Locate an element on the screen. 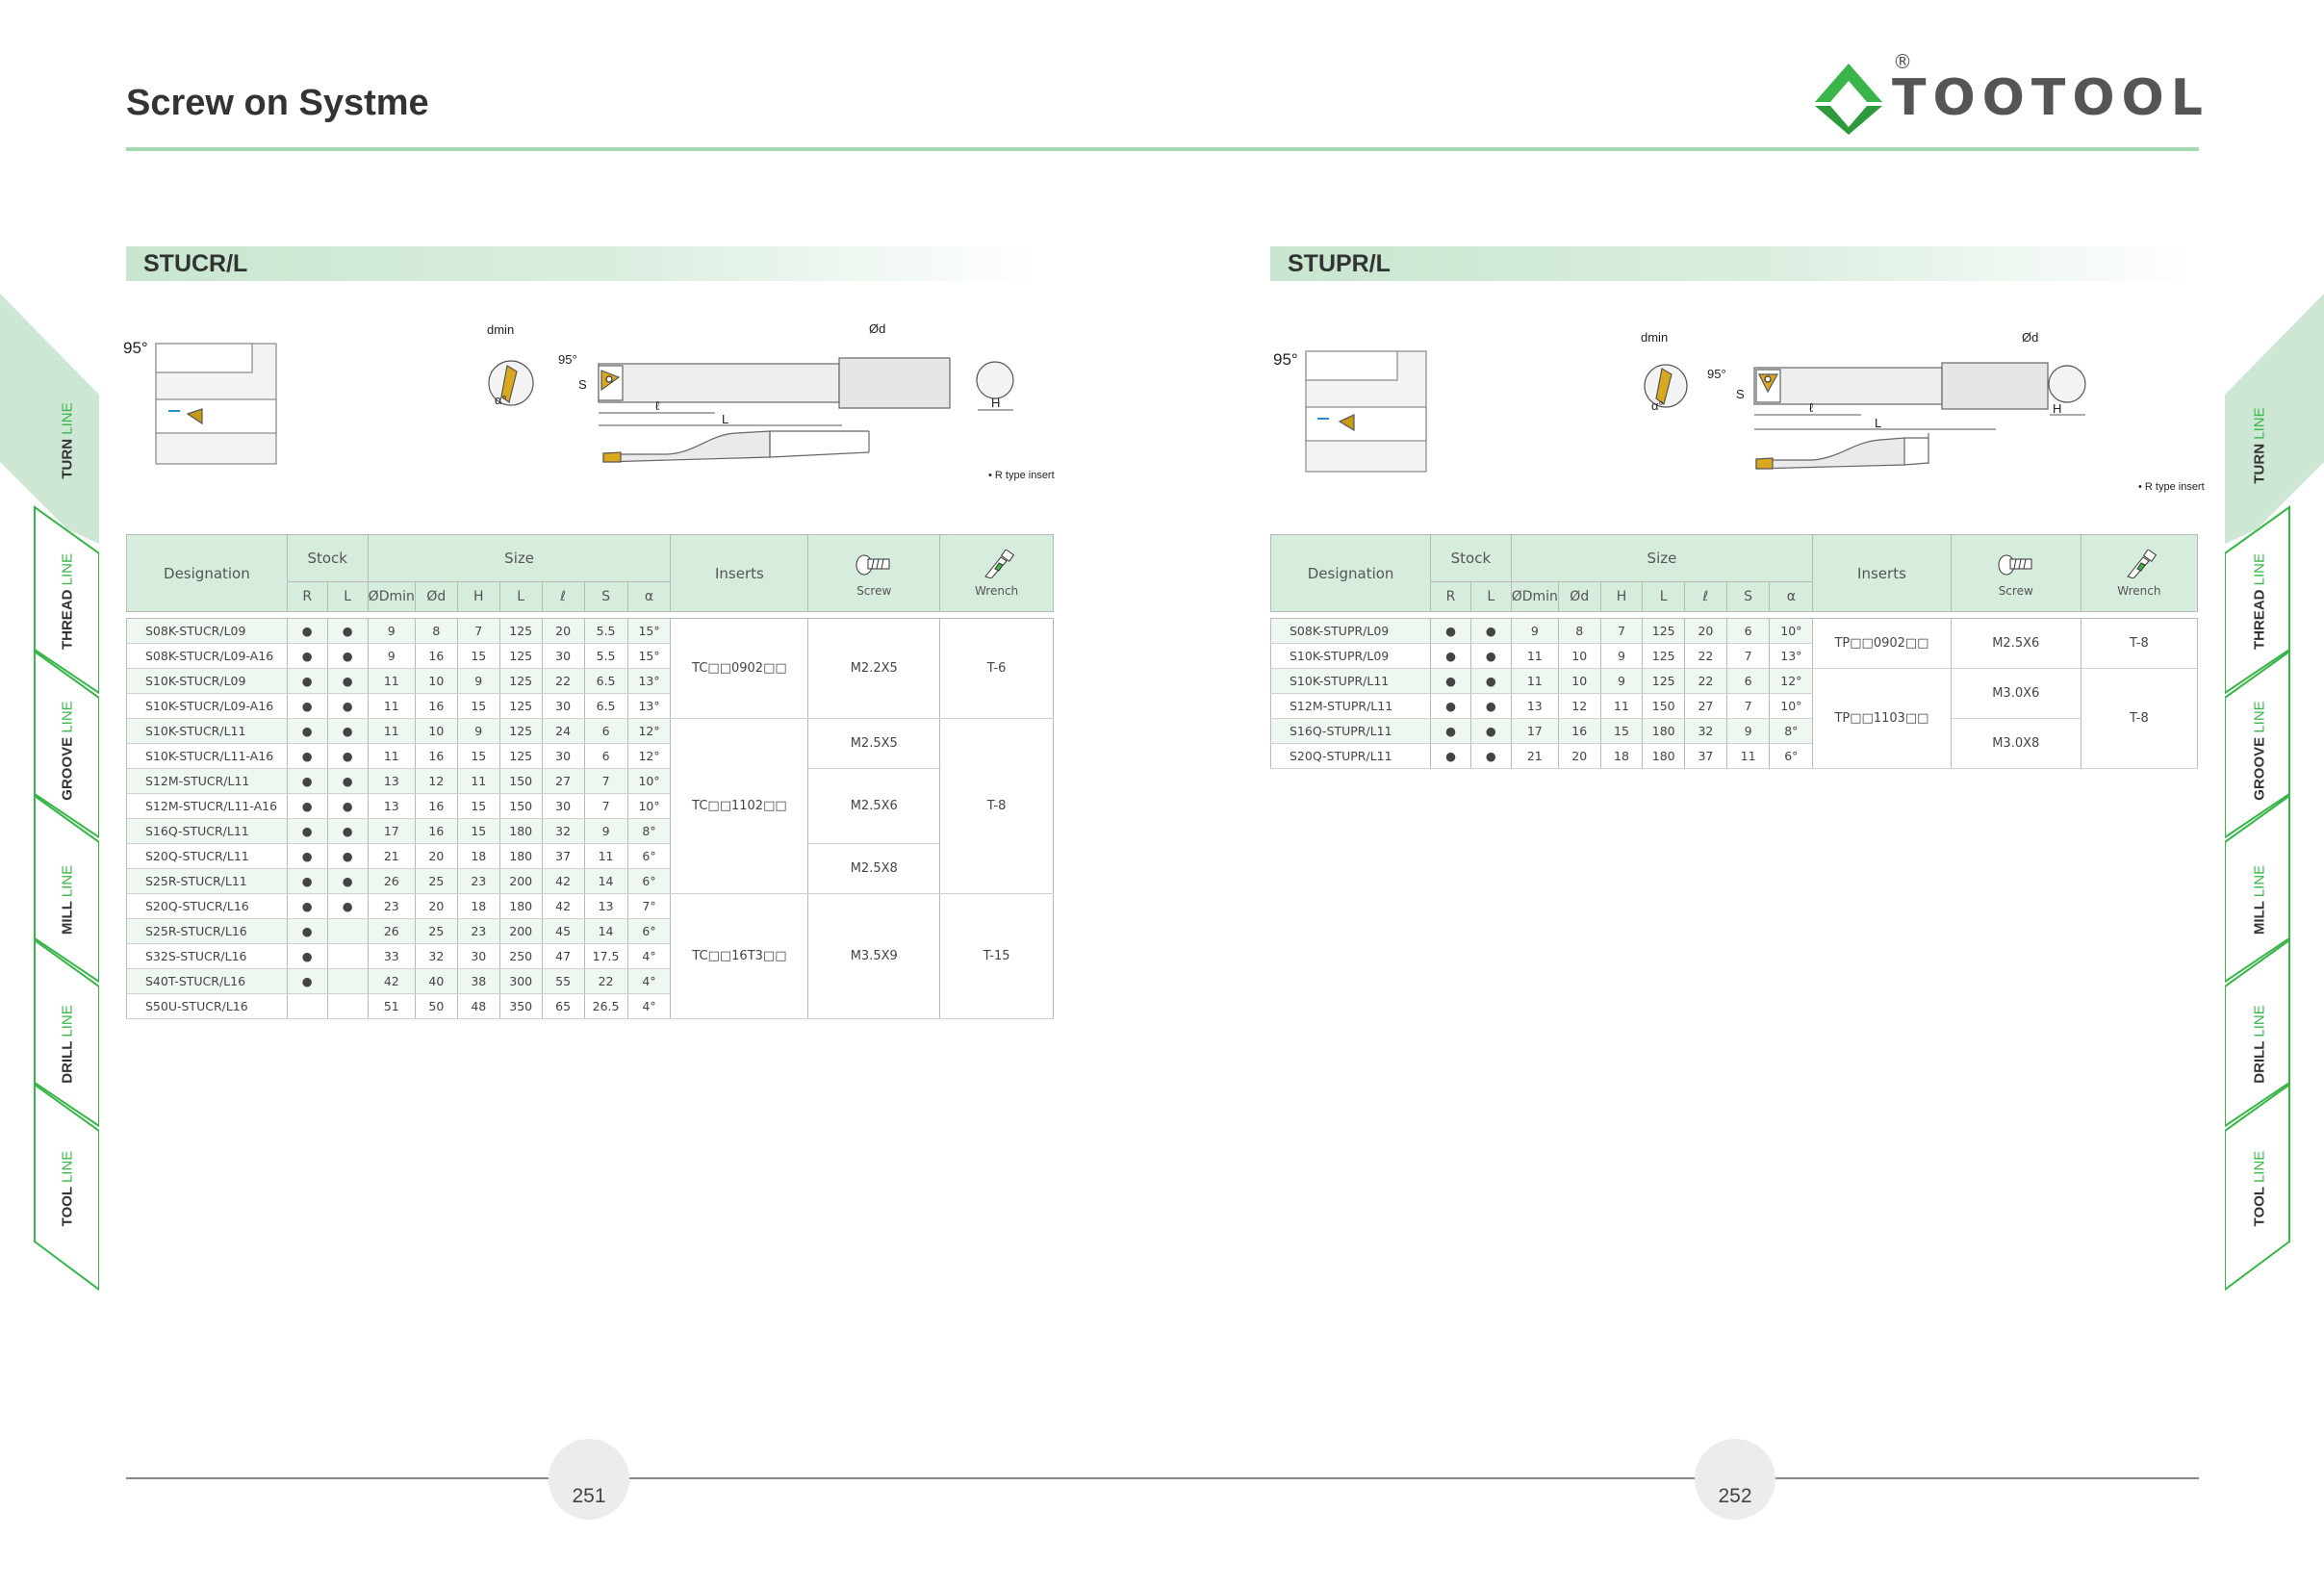 Image resolution: width=2324 pixels, height=1588 pixels. size-dmin-cell: 17 is located at coordinates (1535, 731).